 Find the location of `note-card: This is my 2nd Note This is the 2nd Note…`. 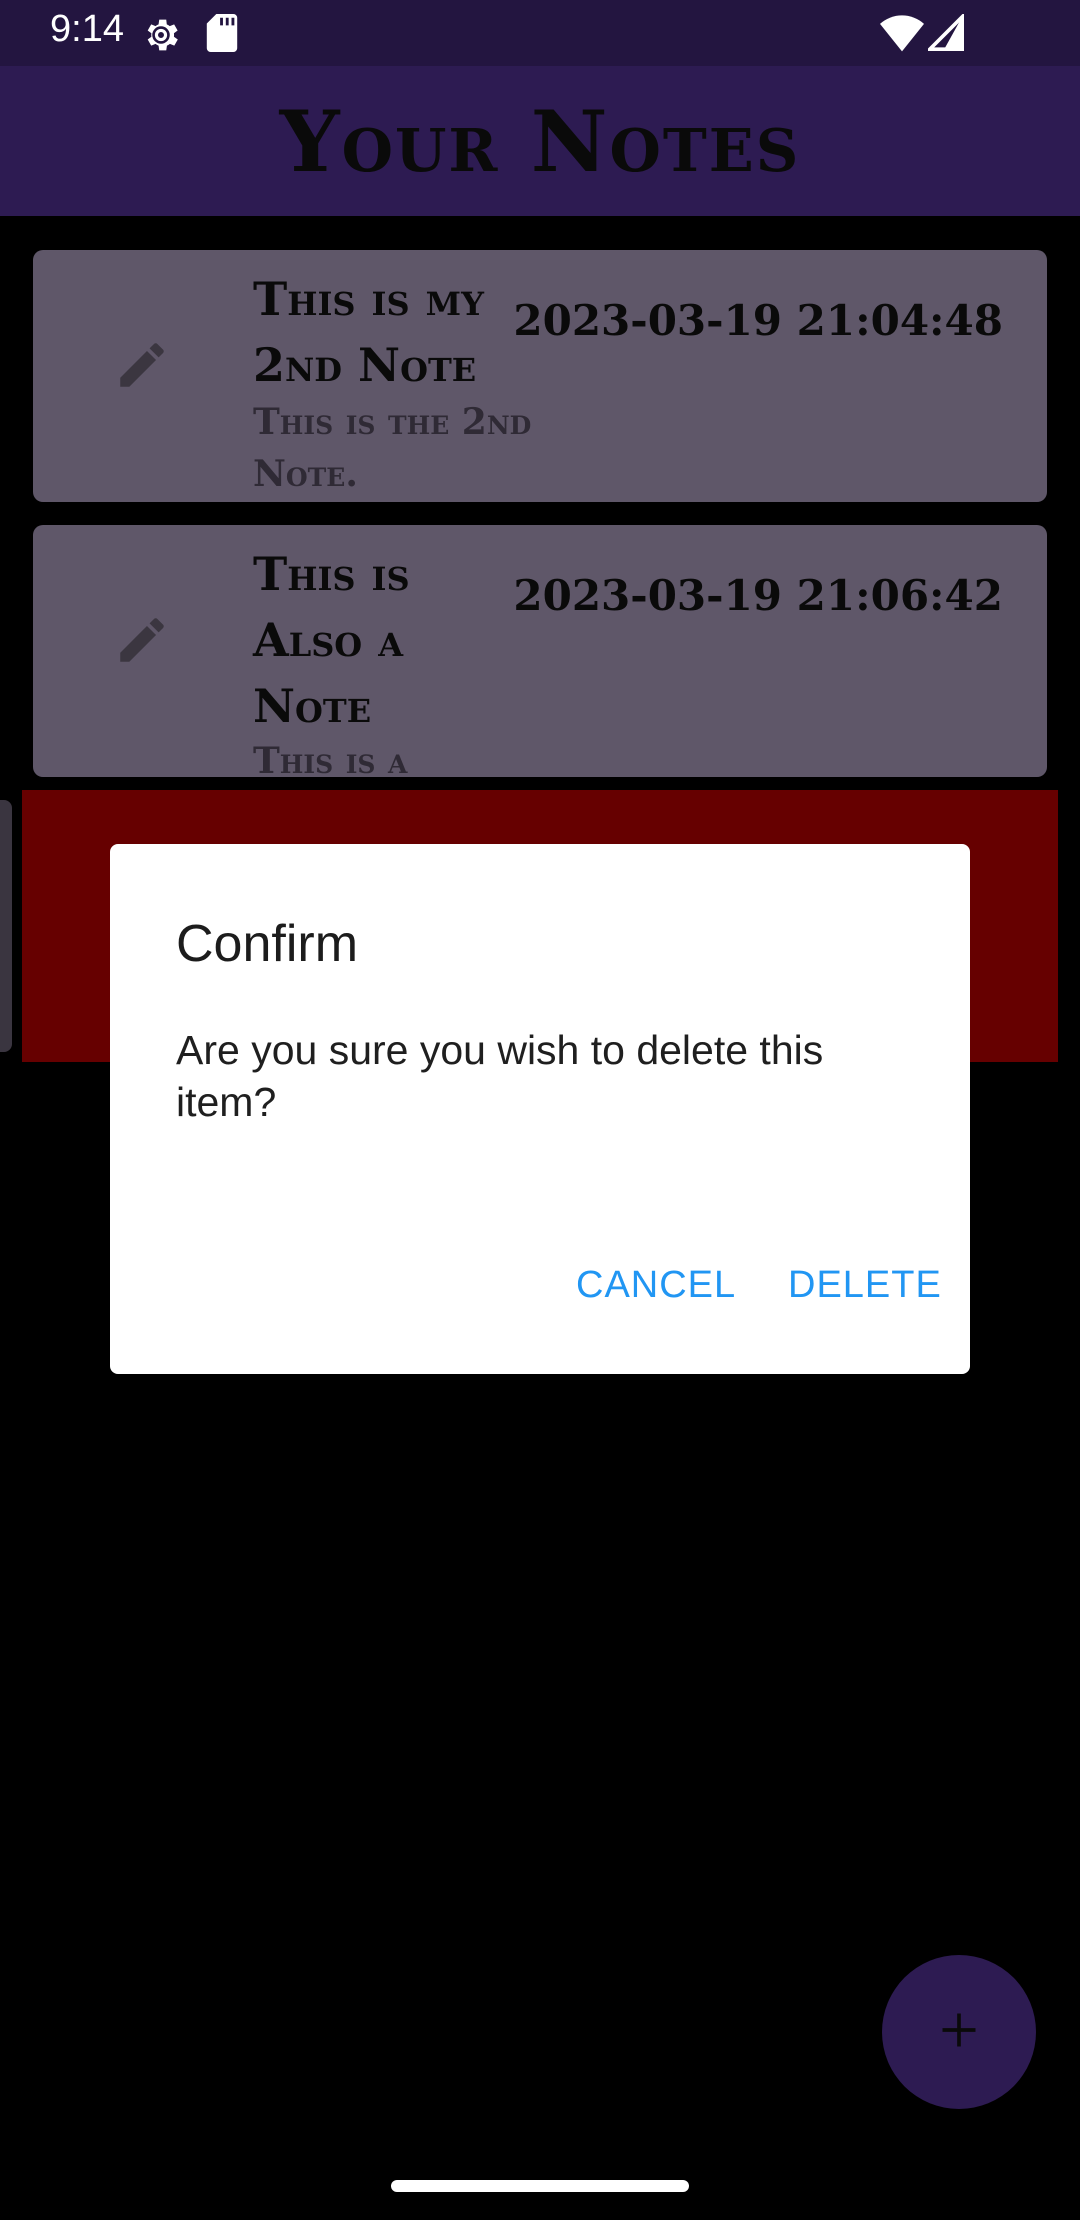

note-card: This is my 2nd Note This is the 2nd Note… is located at coordinates (540, 376).